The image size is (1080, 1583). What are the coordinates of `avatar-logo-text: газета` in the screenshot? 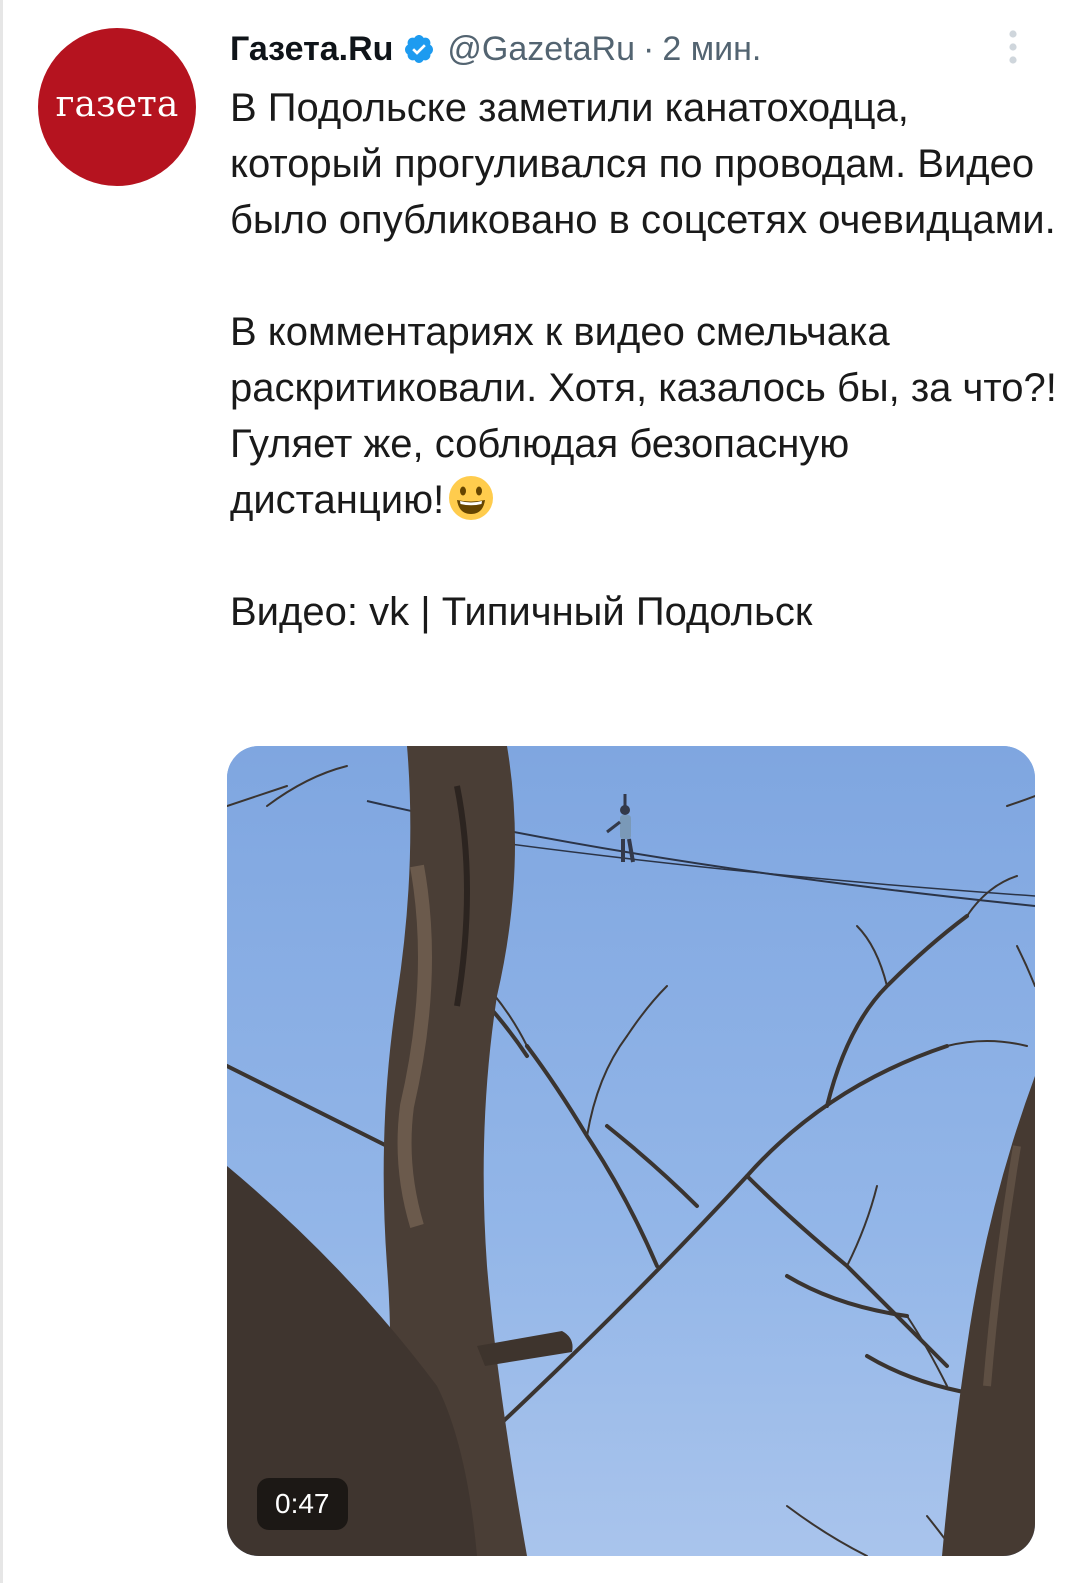 It's located at (117, 104).